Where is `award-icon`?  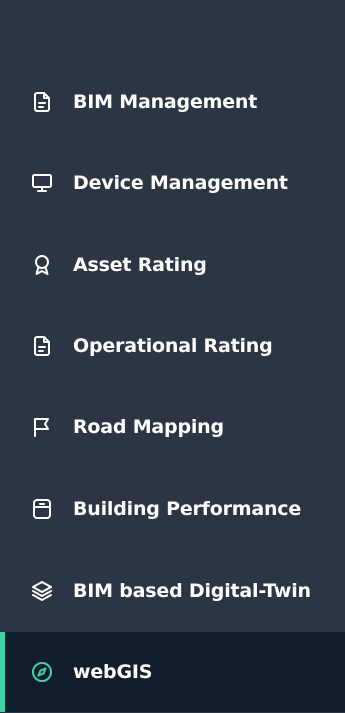 award-icon is located at coordinates (42, 265).